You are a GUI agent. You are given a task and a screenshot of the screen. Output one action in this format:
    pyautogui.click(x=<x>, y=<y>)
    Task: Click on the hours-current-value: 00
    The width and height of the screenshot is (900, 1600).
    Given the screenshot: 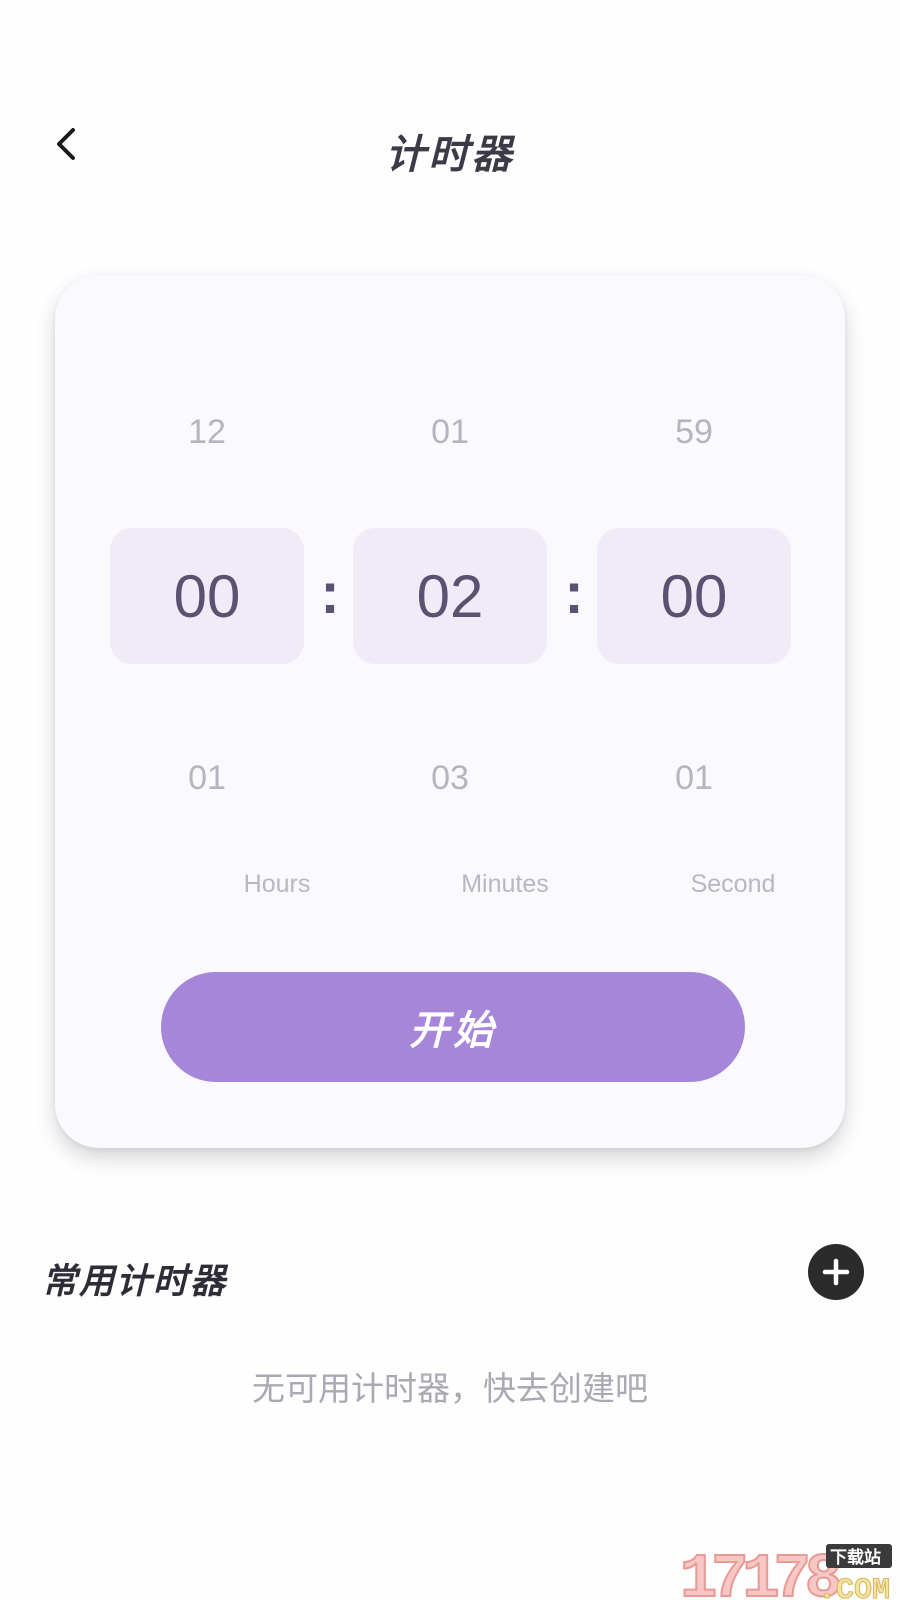 What is the action you would take?
    pyautogui.click(x=207, y=596)
    